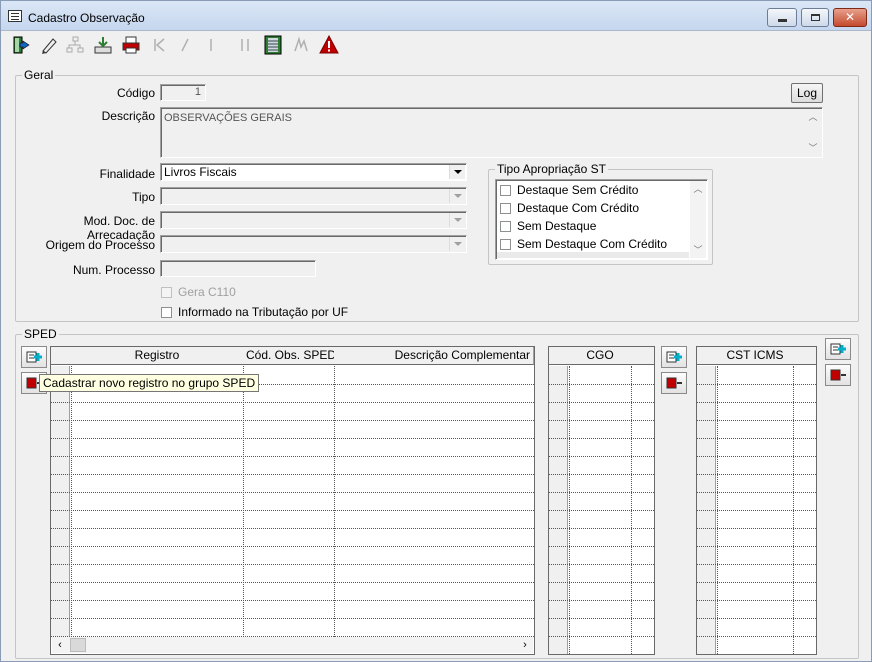 The height and width of the screenshot is (662, 872). Describe the element at coordinates (198, 292) in the screenshot. I see `gera-c110-checkbox: Gera C110` at that location.